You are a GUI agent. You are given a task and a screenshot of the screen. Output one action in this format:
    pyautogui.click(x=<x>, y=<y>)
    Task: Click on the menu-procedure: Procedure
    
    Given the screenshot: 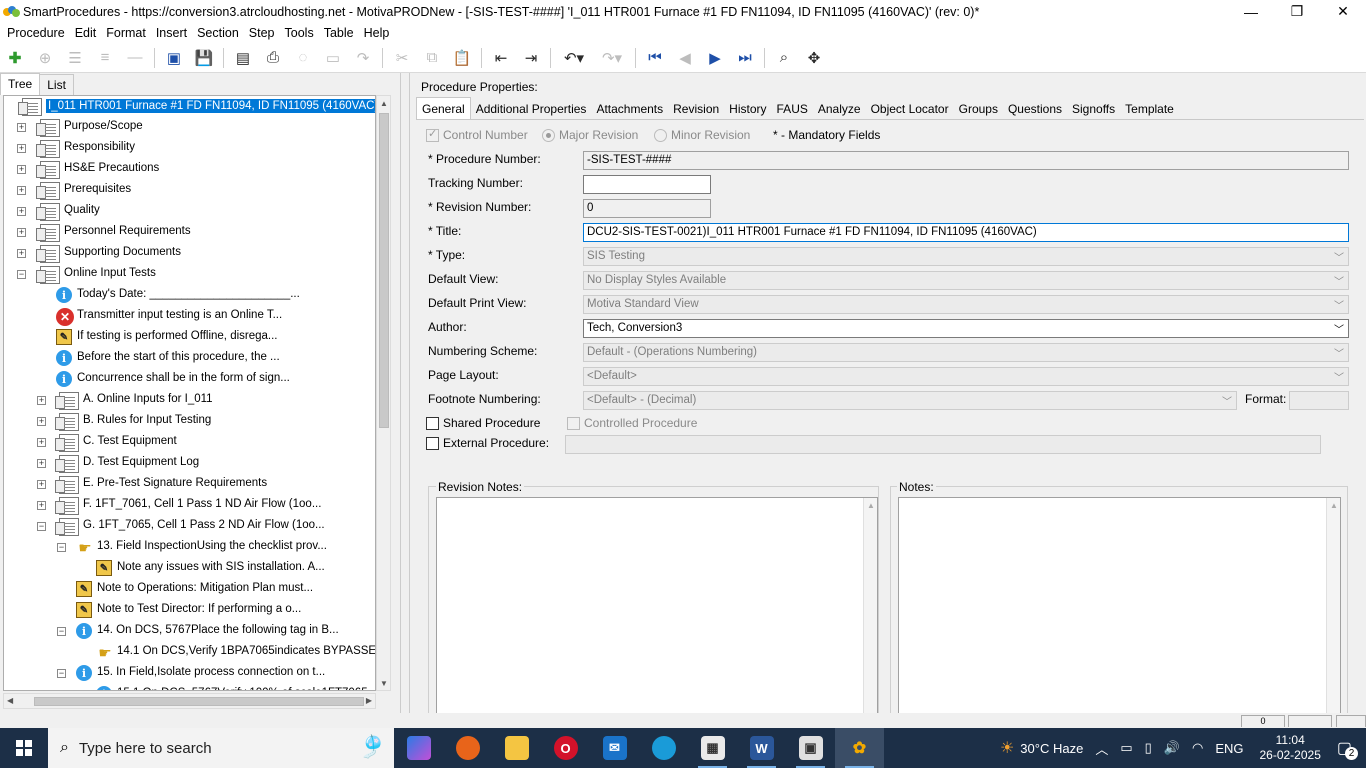 What is the action you would take?
    pyautogui.click(x=36, y=33)
    